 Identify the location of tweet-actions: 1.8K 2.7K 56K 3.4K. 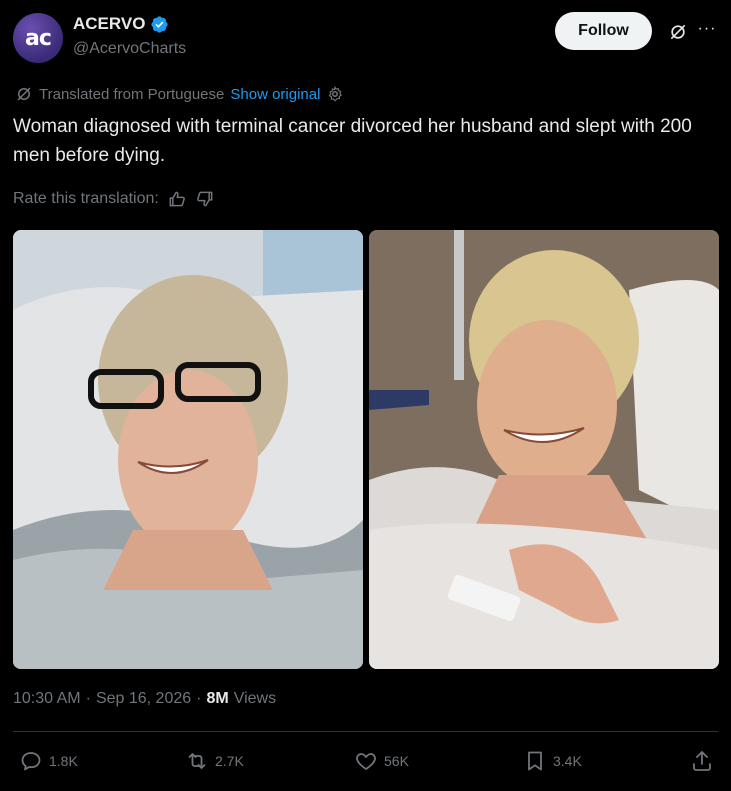
(365, 764).